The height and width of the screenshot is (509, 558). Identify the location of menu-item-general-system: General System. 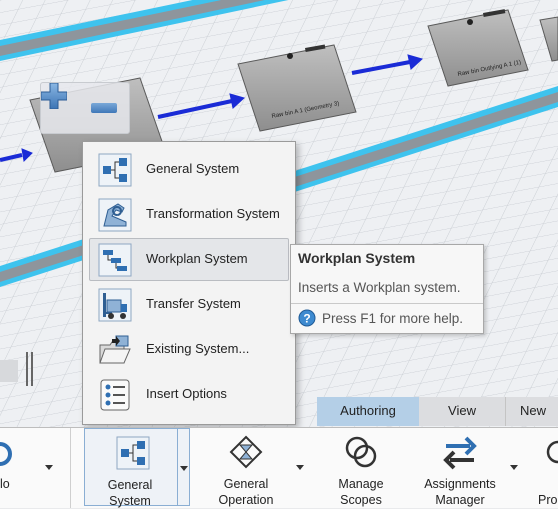
(189, 169).